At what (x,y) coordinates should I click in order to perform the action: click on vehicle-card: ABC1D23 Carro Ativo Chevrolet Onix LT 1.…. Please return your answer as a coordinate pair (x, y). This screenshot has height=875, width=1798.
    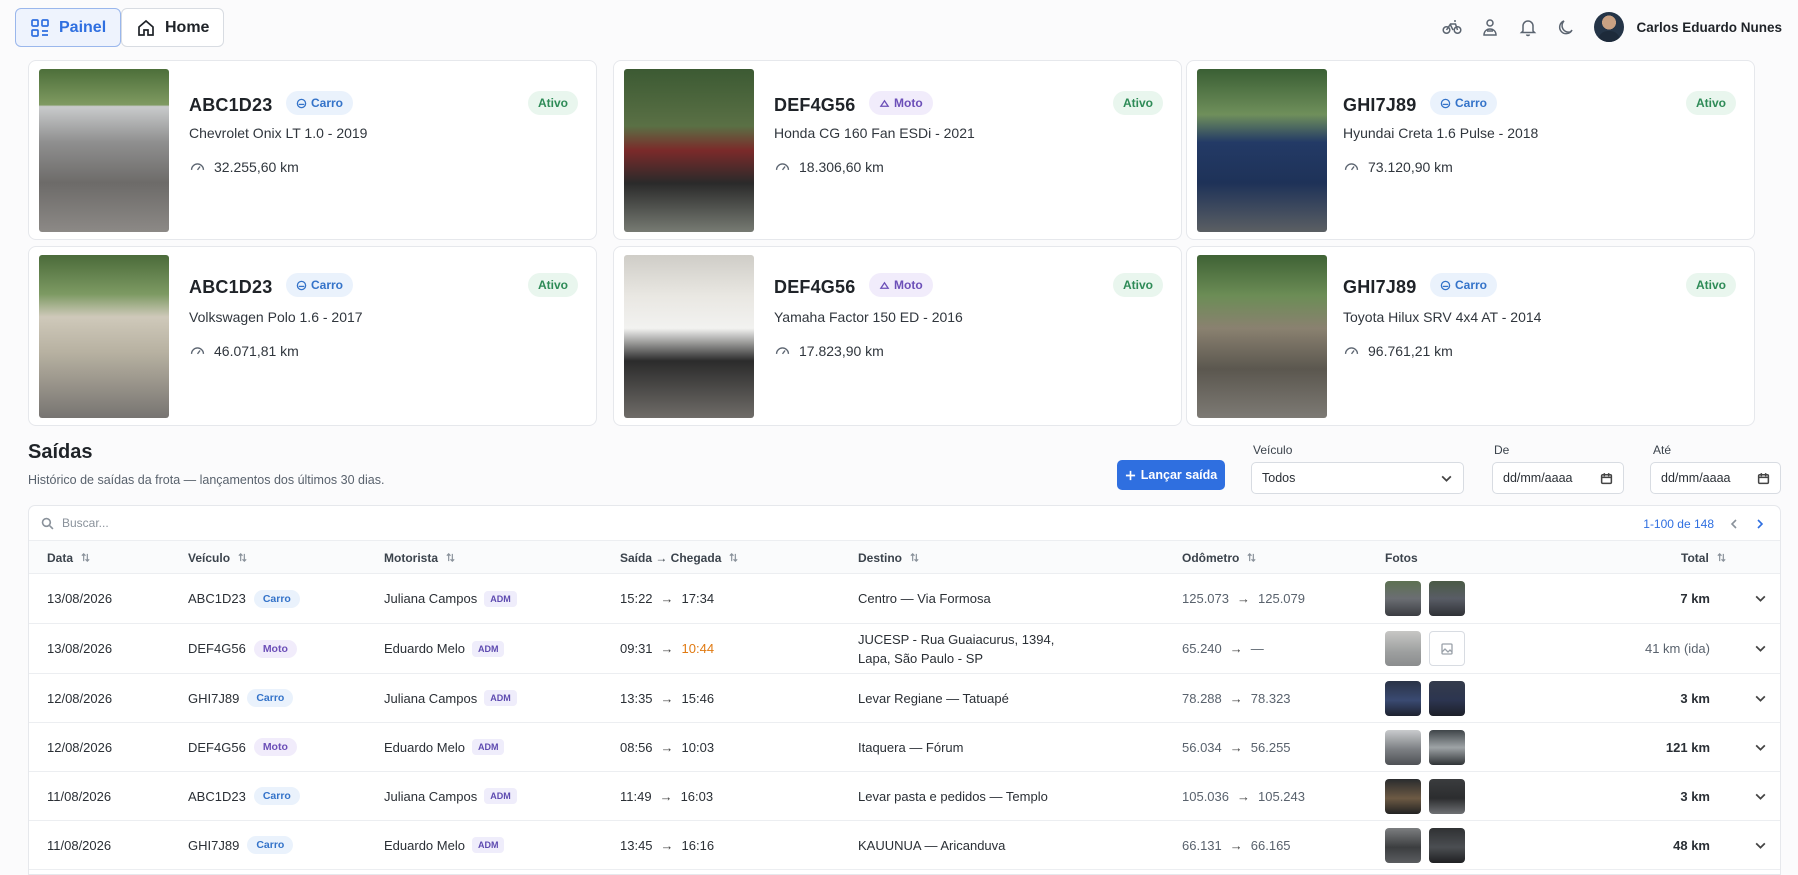
    Looking at the image, I should click on (312, 150).